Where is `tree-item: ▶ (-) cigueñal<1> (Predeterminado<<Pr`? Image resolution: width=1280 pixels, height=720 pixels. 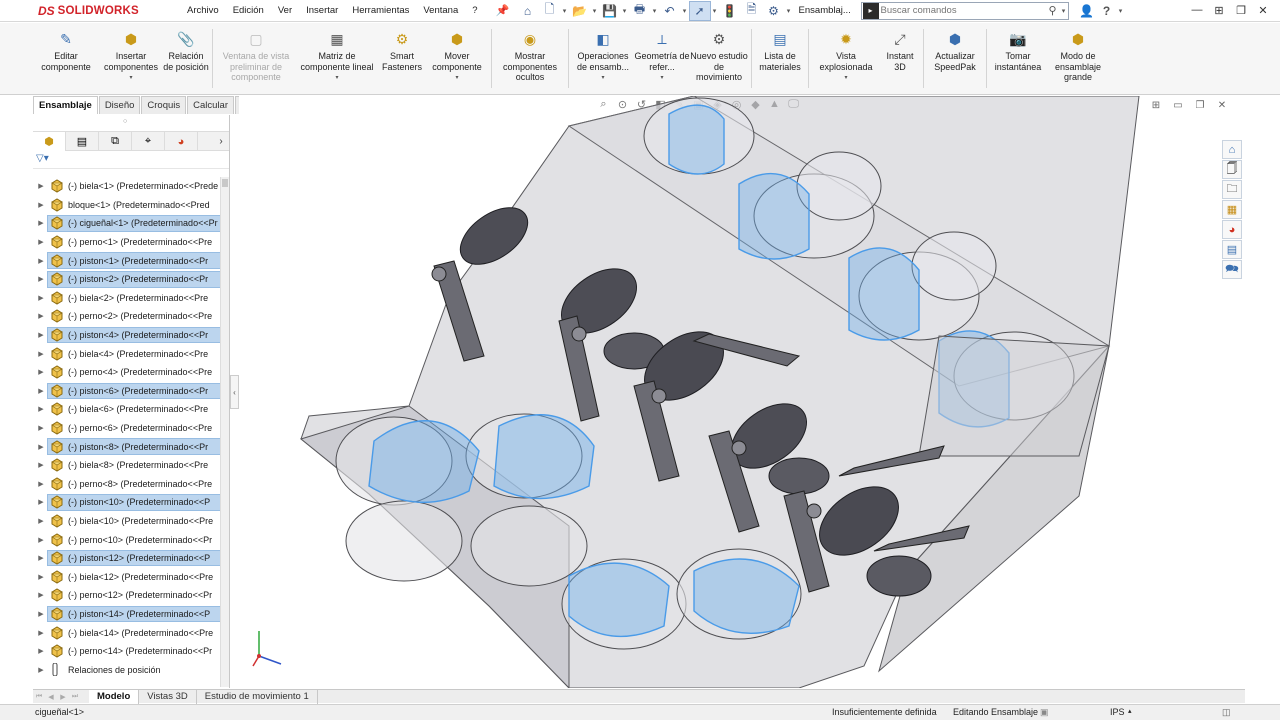
tree-item: ▶ (-) cigueñal<1> (Predeterminado<<Pr is located at coordinates (131, 223).